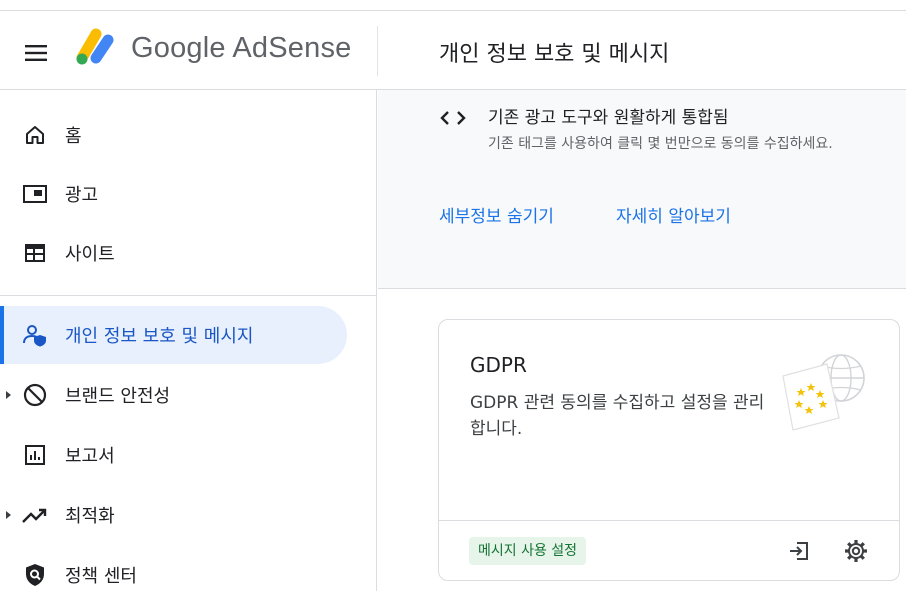 The width and height of the screenshot is (906, 604). I want to click on sidebar-item-policy-center: 정책 센터, so click(173, 575).